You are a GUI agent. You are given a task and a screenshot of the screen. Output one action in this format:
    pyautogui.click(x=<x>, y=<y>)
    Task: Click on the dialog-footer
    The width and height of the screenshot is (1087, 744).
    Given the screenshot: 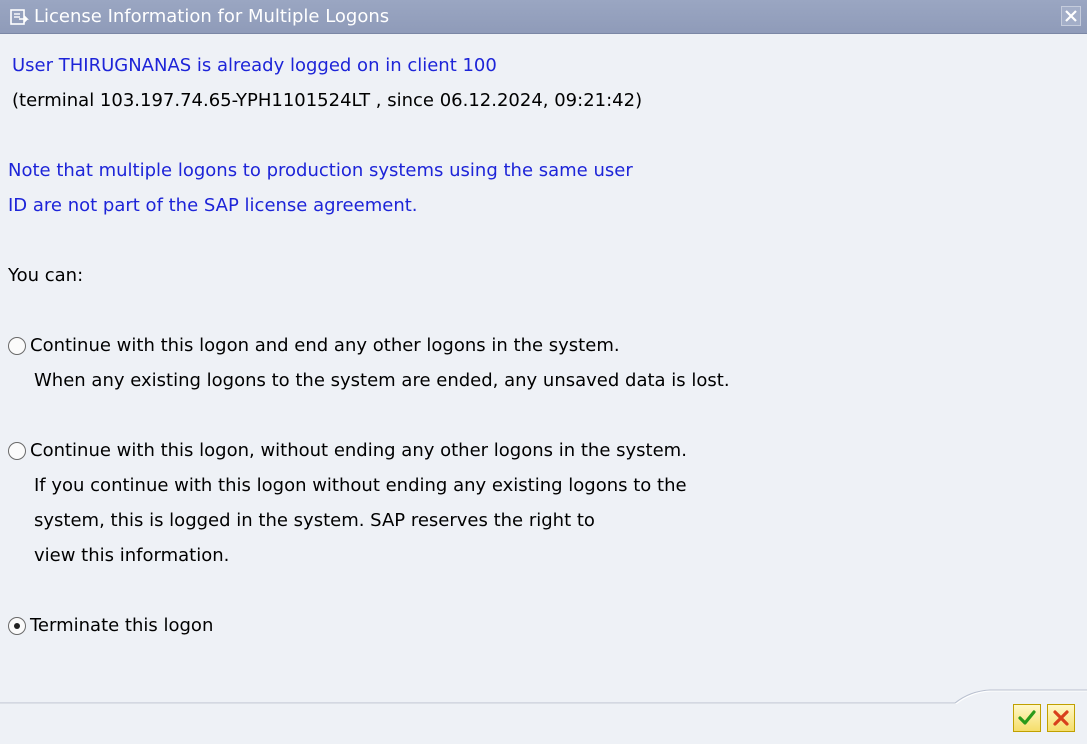 What is the action you would take?
    pyautogui.click(x=543, y=724)
    